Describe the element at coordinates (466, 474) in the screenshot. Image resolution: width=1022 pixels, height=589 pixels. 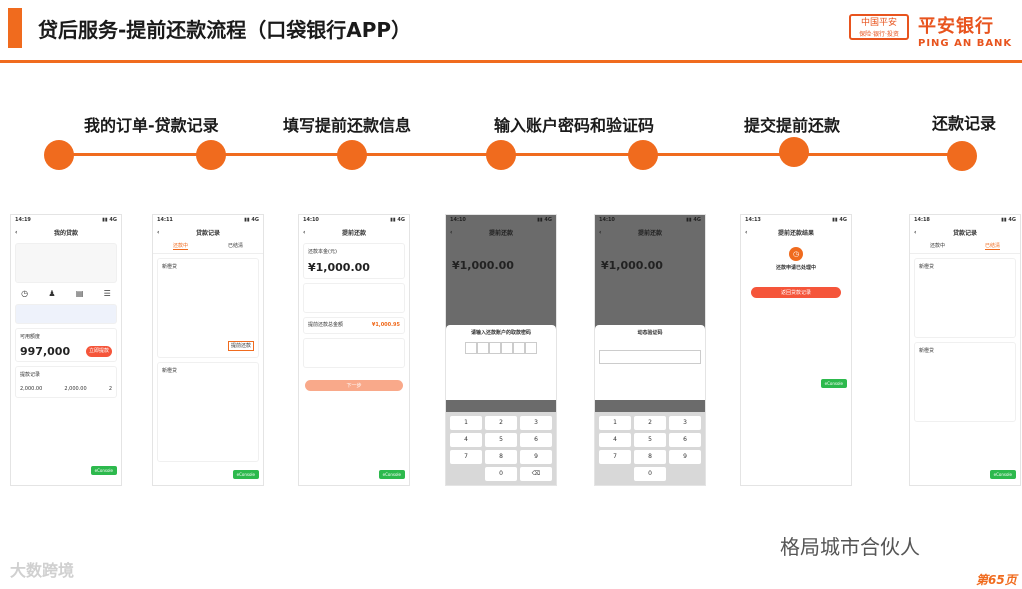
I see `key-blank` at that location.